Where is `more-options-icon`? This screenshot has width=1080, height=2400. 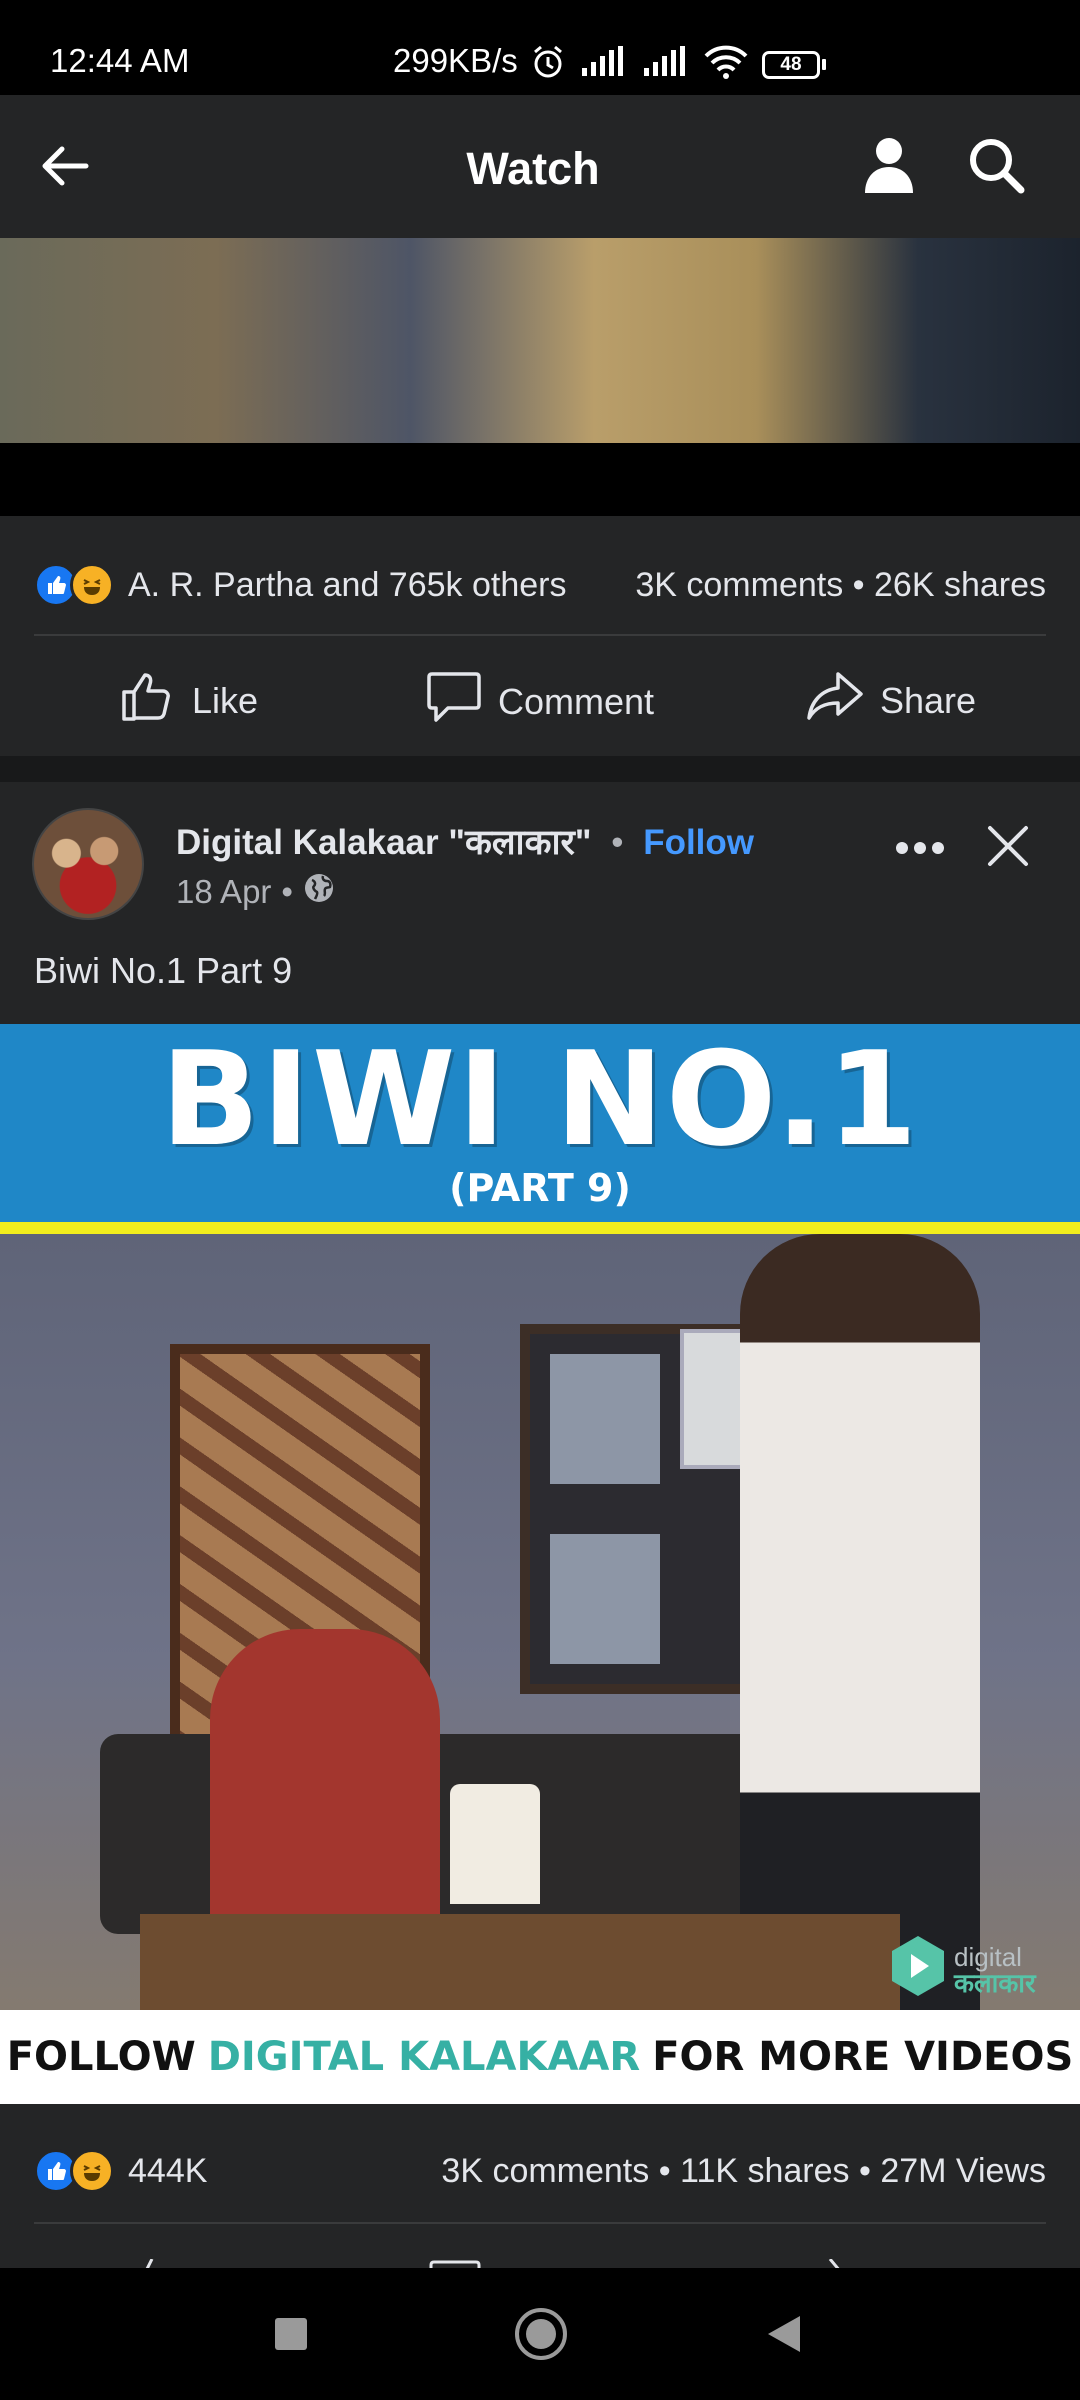 more-options-icon is located at coordinates (920, 850).